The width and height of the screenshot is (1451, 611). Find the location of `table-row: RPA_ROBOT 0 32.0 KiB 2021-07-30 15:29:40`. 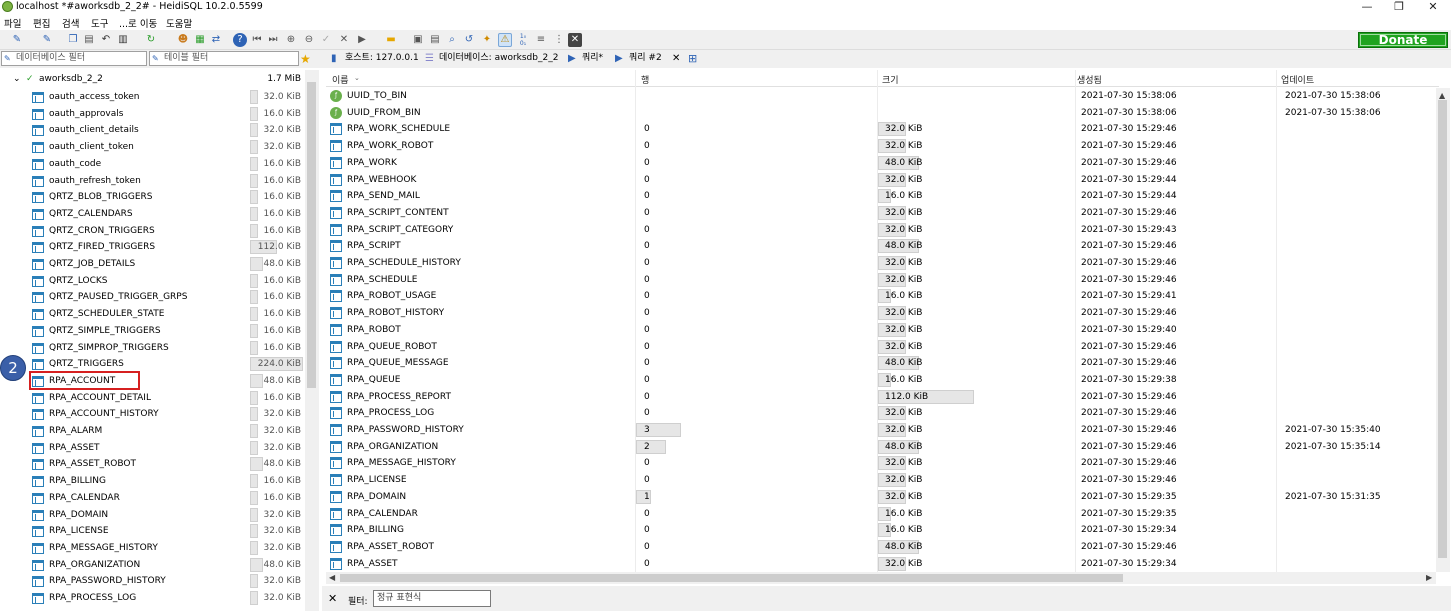

table-row: RPA_ROBOT 0 32.0 KiB 2021-07-30 15:29:40 is located at coordinates (882, 330).